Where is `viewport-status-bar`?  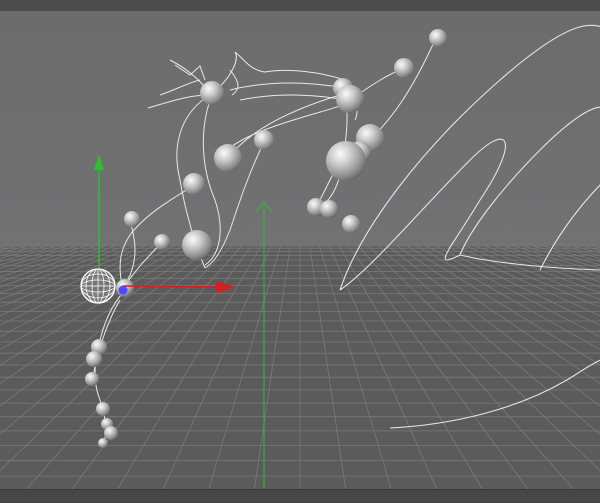
viewport-status-bar is located at coordinates (300, 496).